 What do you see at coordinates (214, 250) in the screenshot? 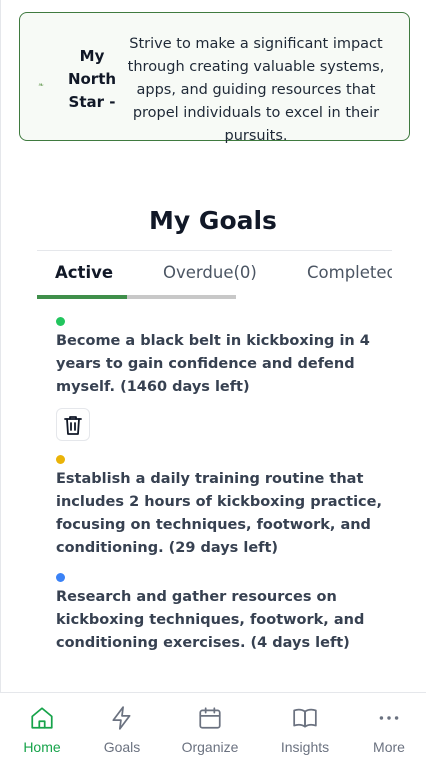
I see `title-divider` at bounding box center [214, 250].